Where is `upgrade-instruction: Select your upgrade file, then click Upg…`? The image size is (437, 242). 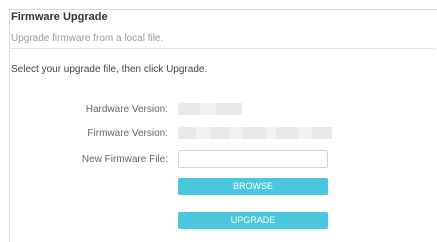 upgrade-instruction: Select your upgrade file, then click Upg… is located at coordinates (109, 69).